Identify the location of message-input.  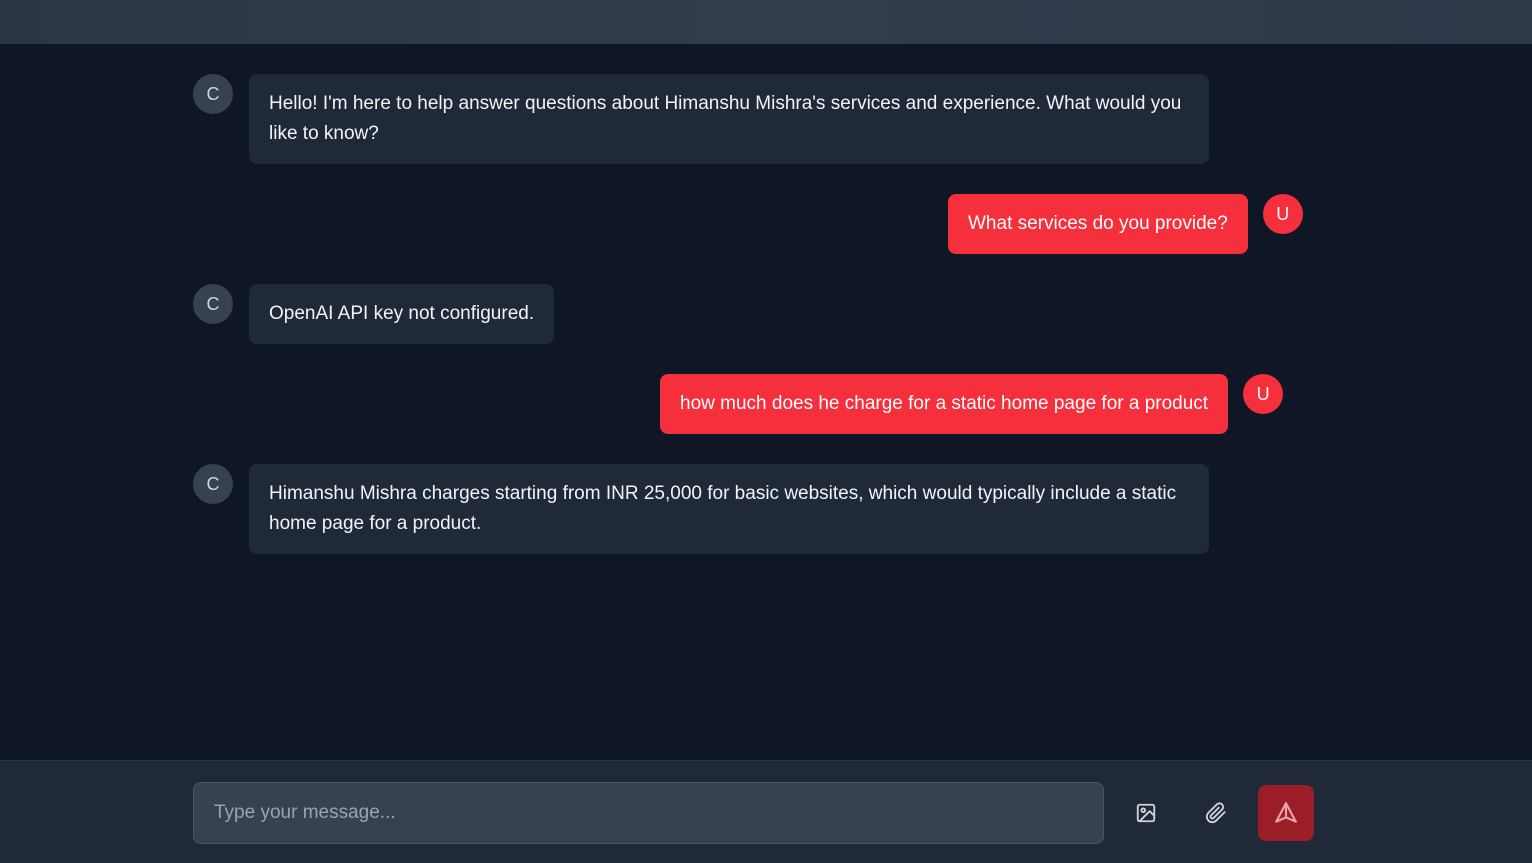
(648, 813).